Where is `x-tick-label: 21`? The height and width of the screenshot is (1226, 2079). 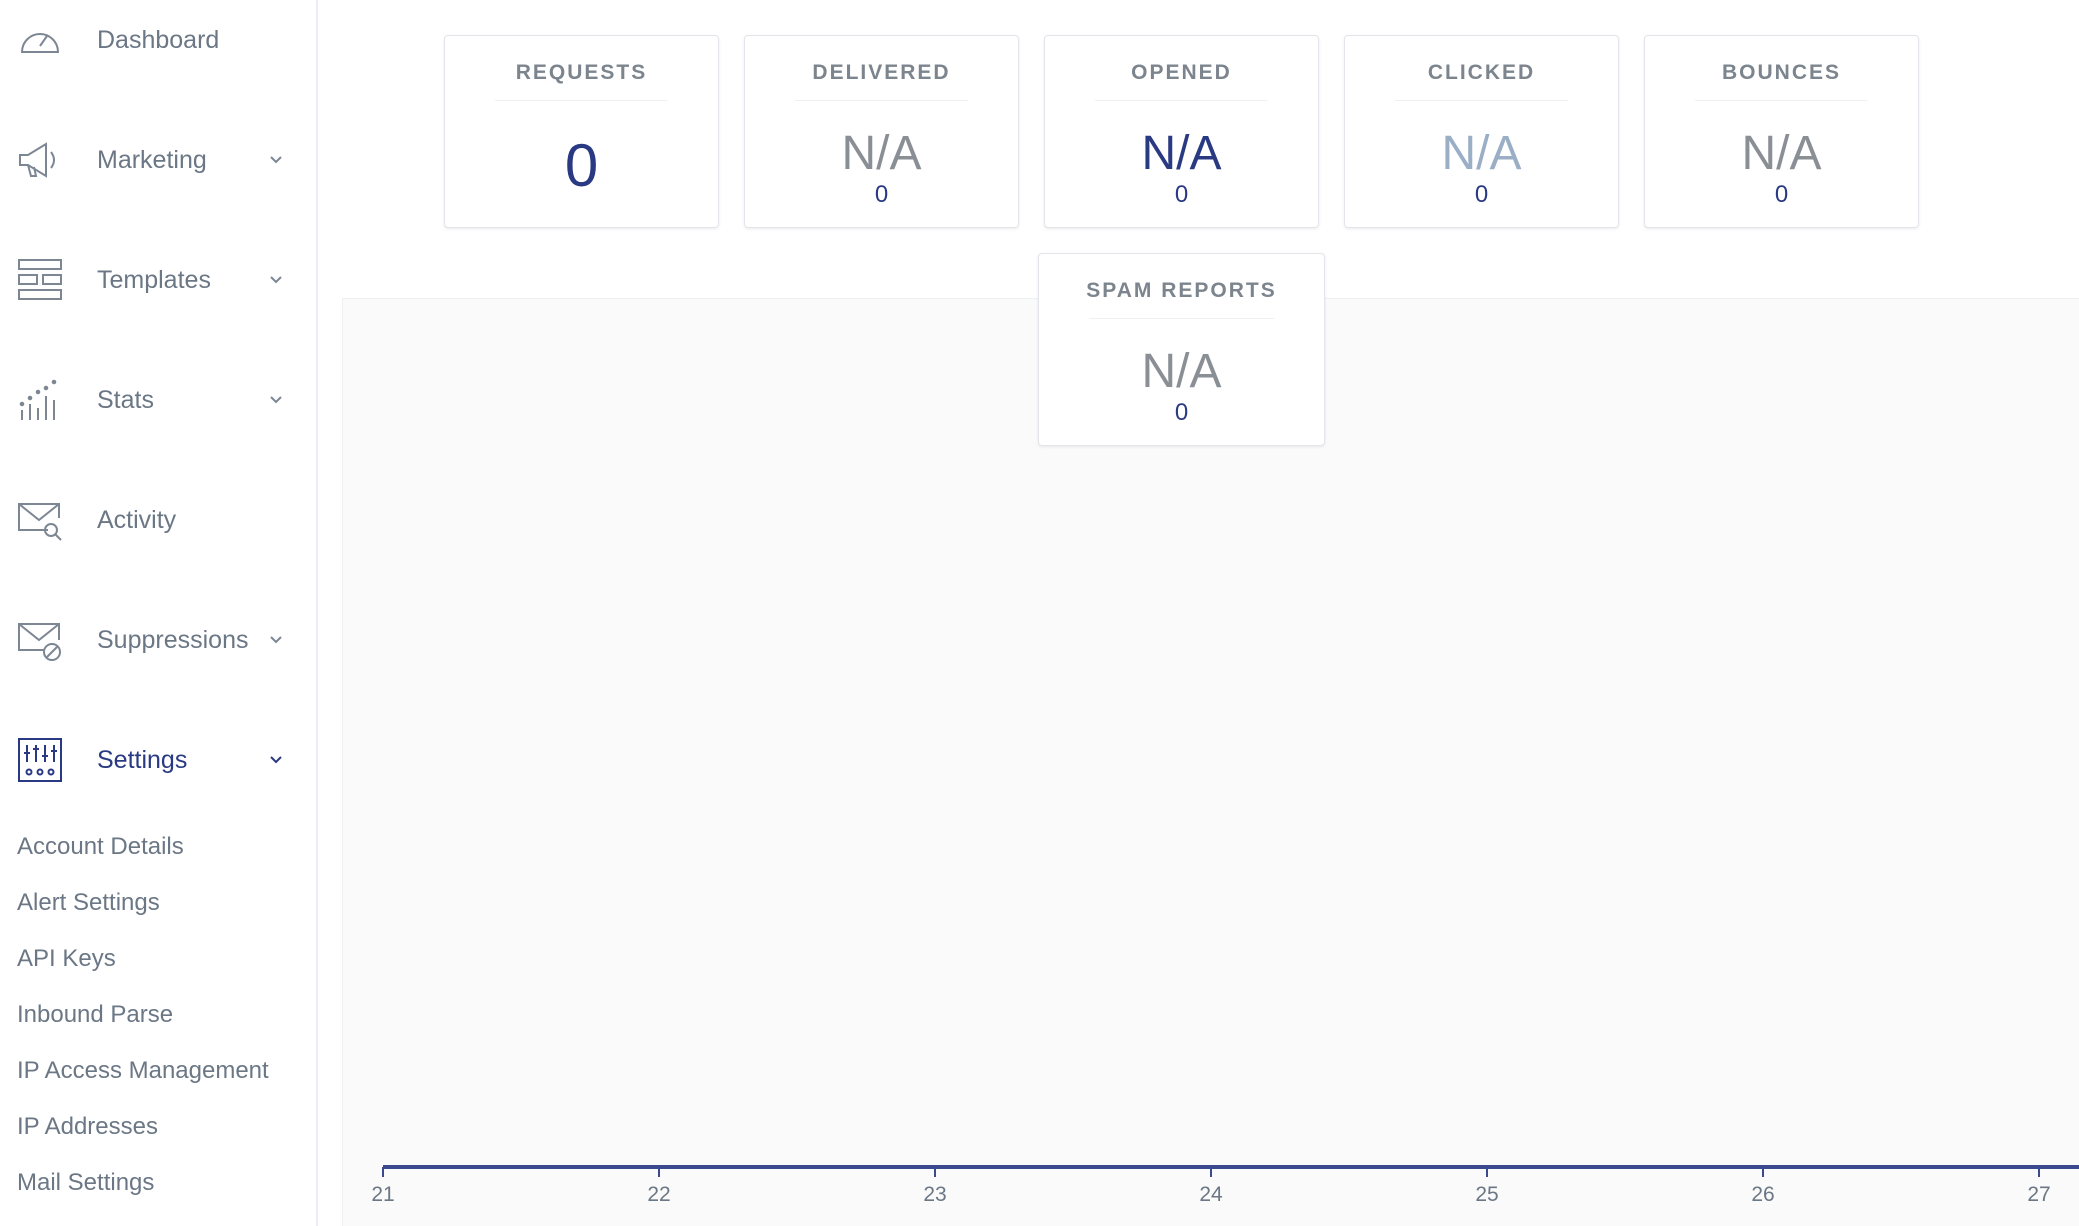 x-tick-label: 21 is located at coordinates (382, 1194).